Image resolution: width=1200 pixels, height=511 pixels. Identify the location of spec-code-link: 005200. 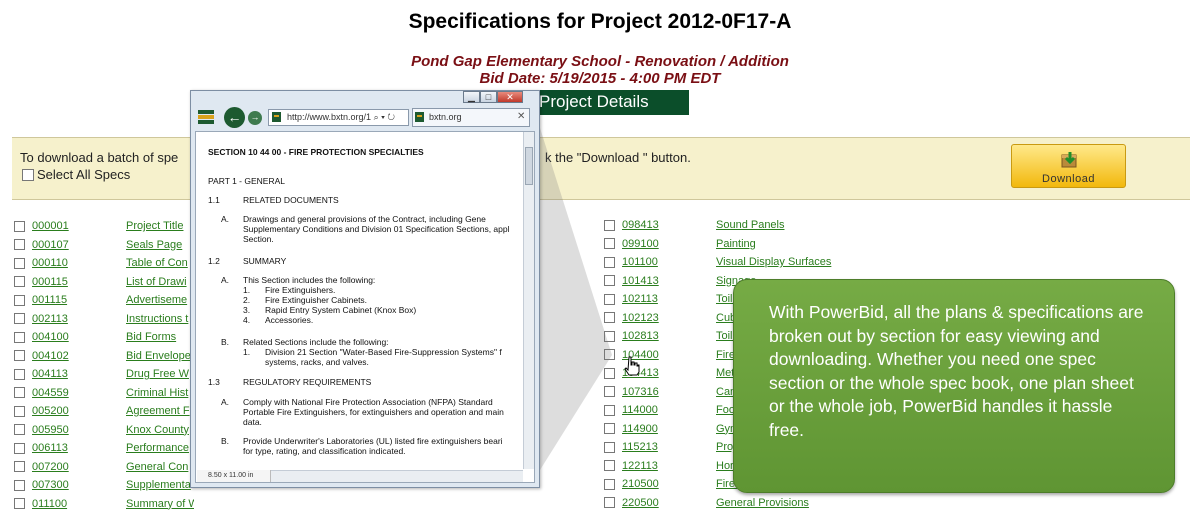
(79, 411).